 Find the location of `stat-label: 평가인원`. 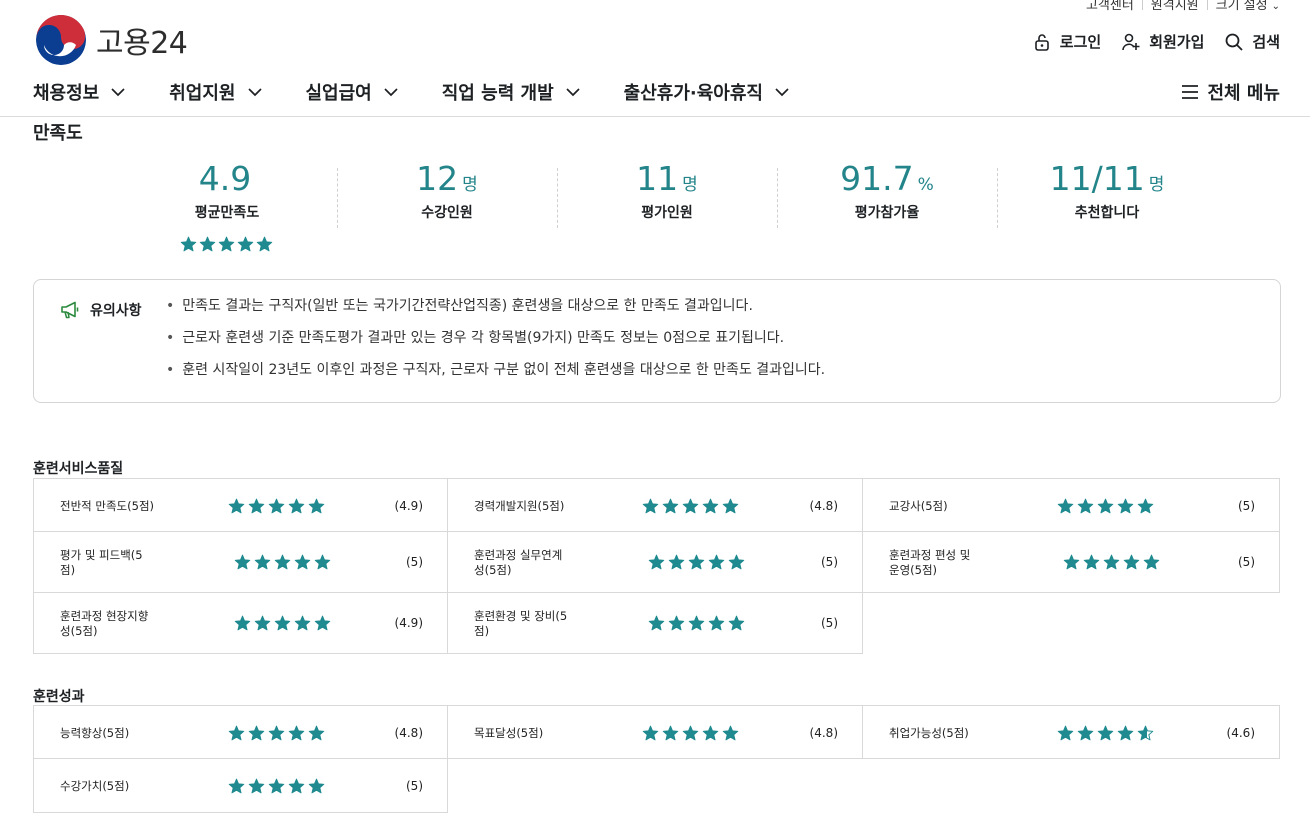

stat-label: 평가인원 is located at coordinates (667, 213).